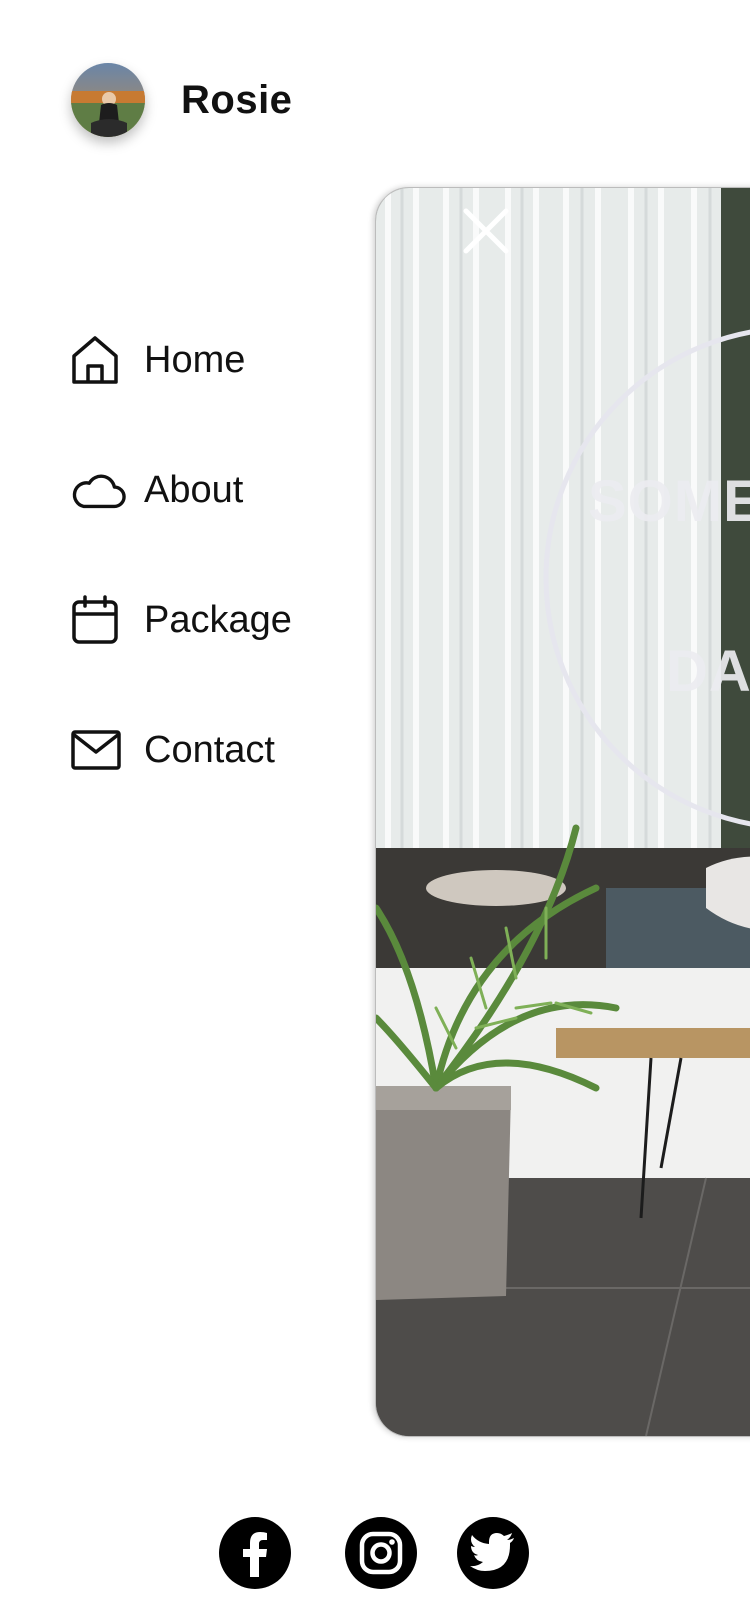 The width and height of the screenshot is (750, 1622). I want to click on menu-item-package: Package, so click(215, 620).